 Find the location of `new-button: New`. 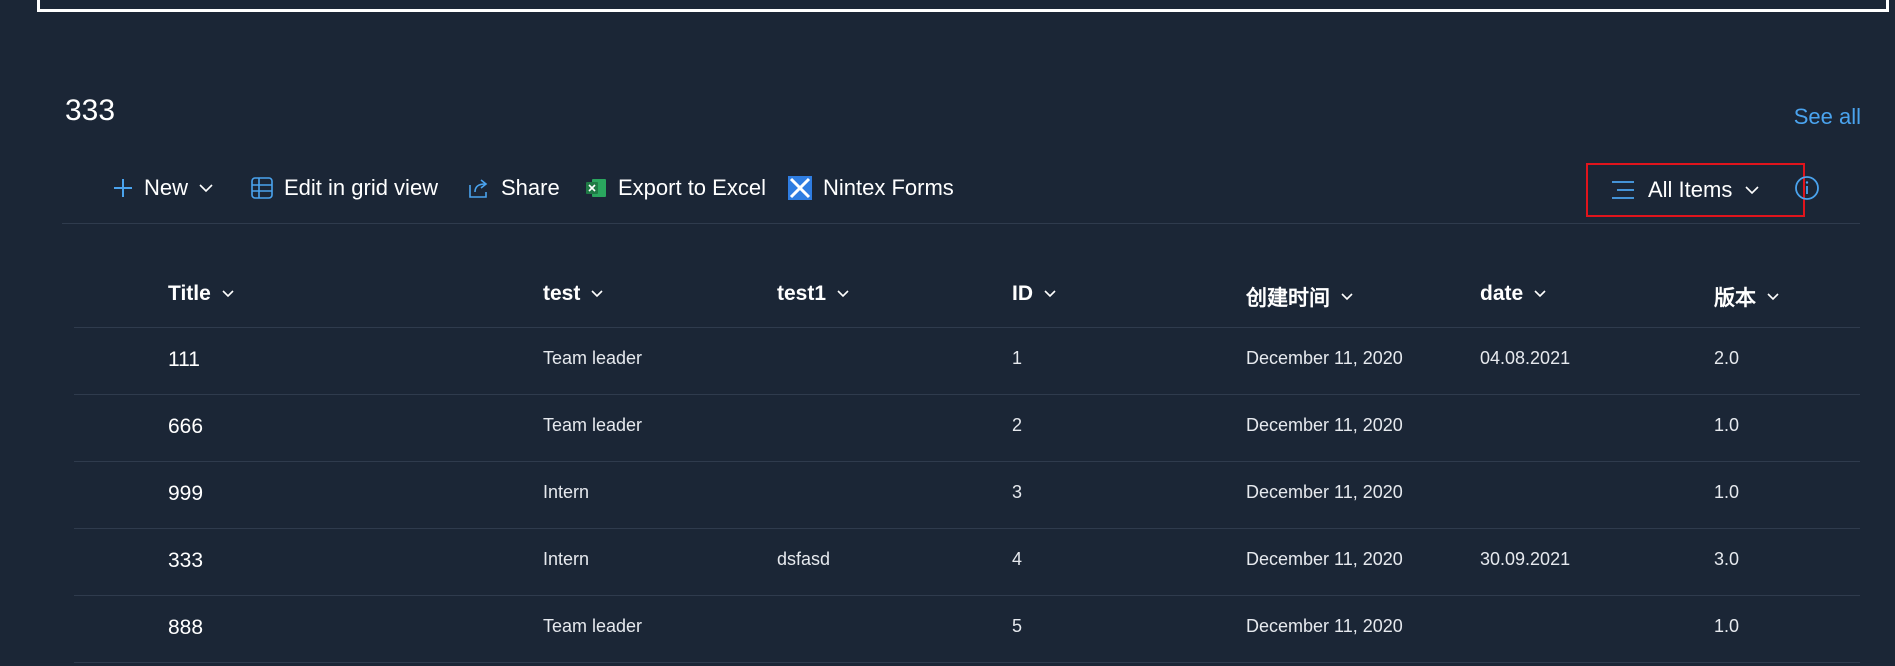

new-button: New is located at coordinates (163, 188).